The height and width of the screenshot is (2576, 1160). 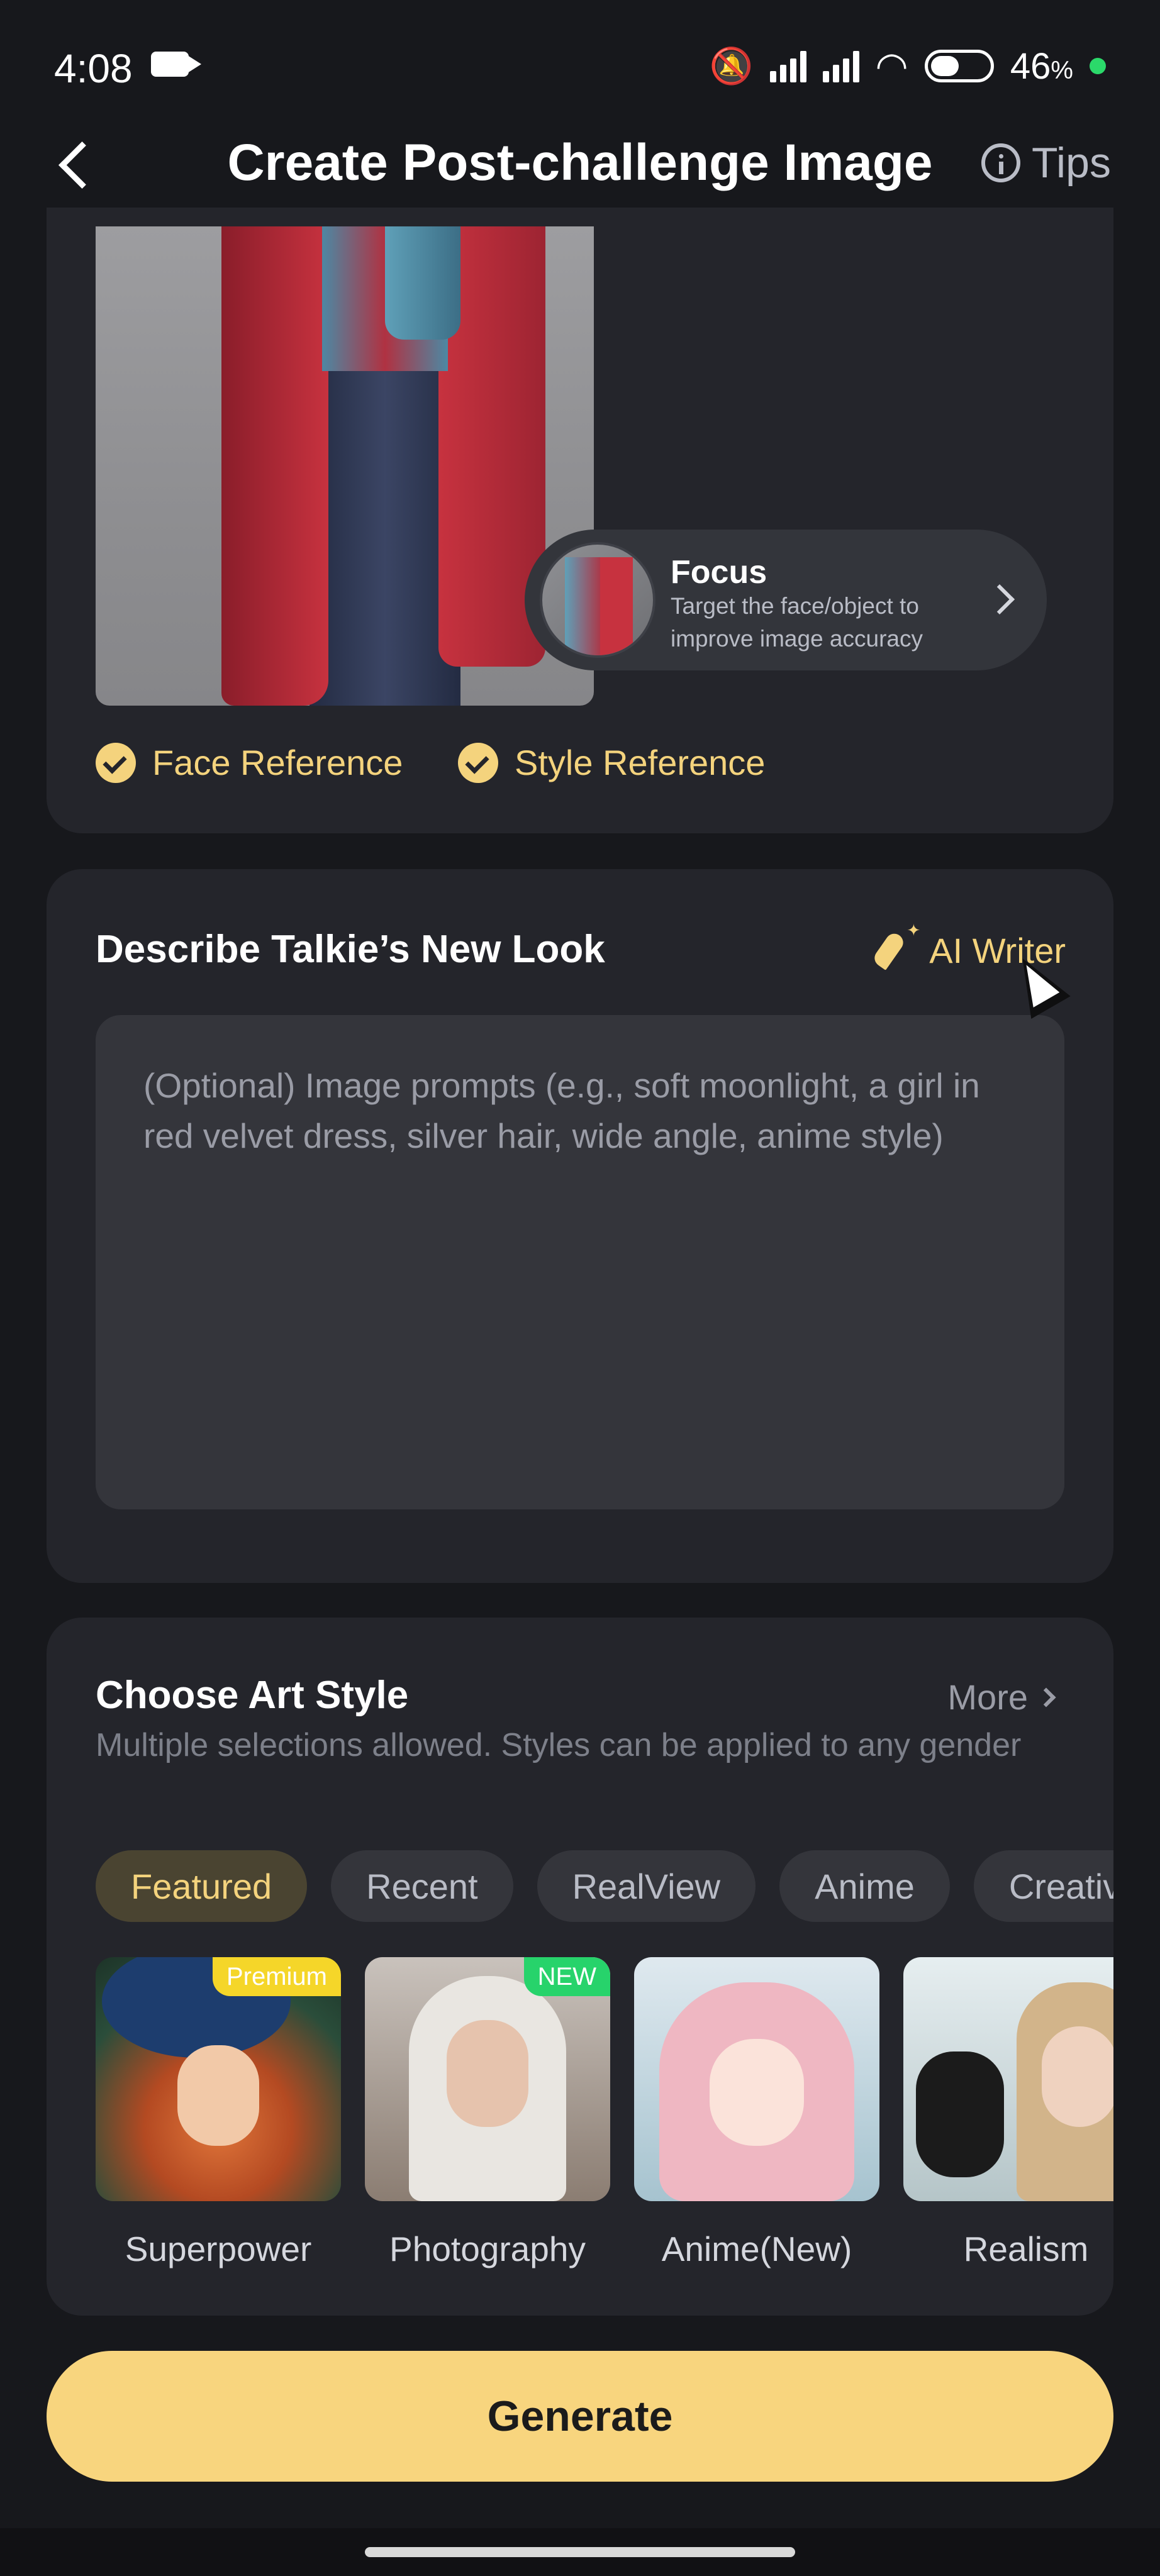 What do you see at coordinates (1071, 163) in the screenshot?
I see `tips-label: Tips` at bounding box center [1071, 163].